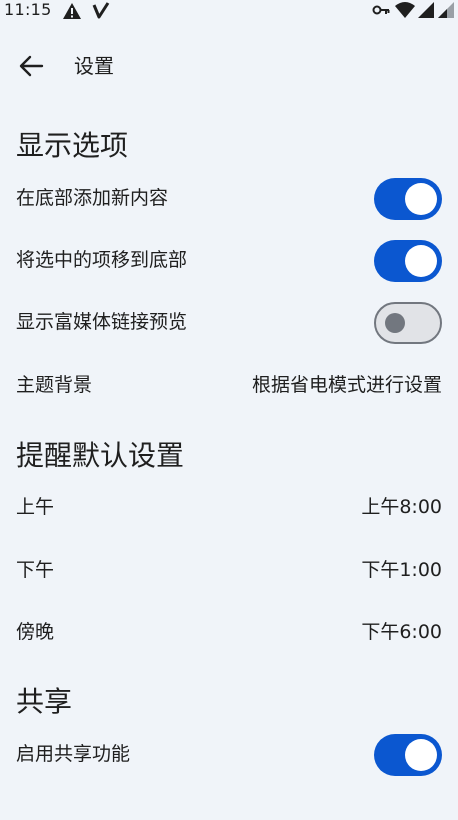 The height and width of the screenshot is (820, 458). What do you see at coordinates (35, 632) in the screenshot?
I see `setting-label: 傍晚` at bounding box center [35, 632].